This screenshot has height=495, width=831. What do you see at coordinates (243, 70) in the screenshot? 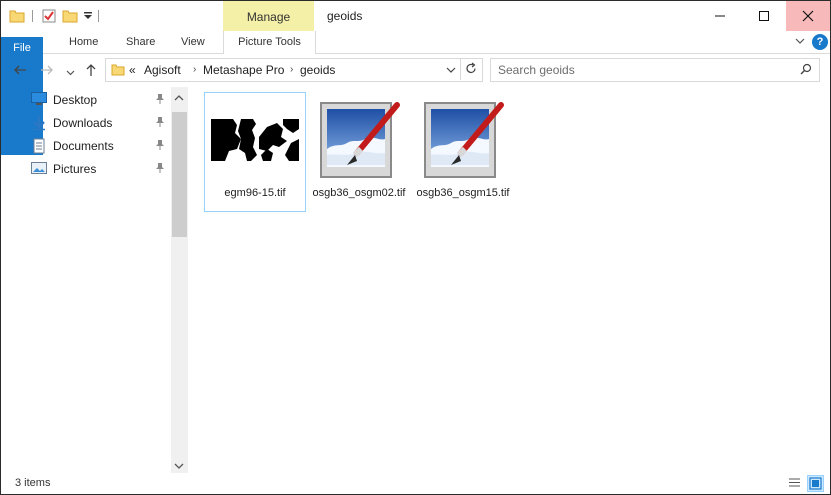
I see `breadcrumb-metashape-pro: Metashape Pro` at bounding box center [243, 70].